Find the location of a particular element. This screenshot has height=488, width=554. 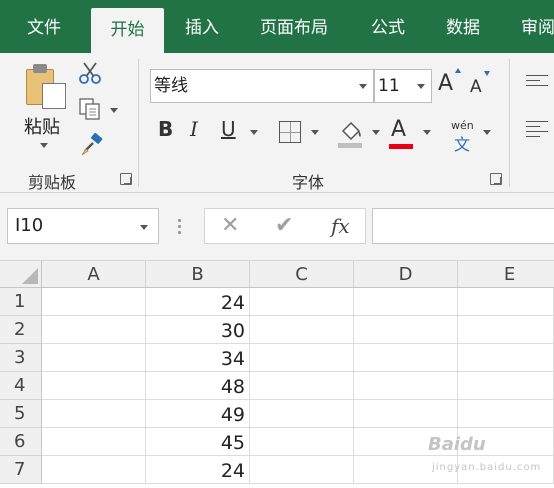

name-box-value: I10 is located at coordinates (29, 225).